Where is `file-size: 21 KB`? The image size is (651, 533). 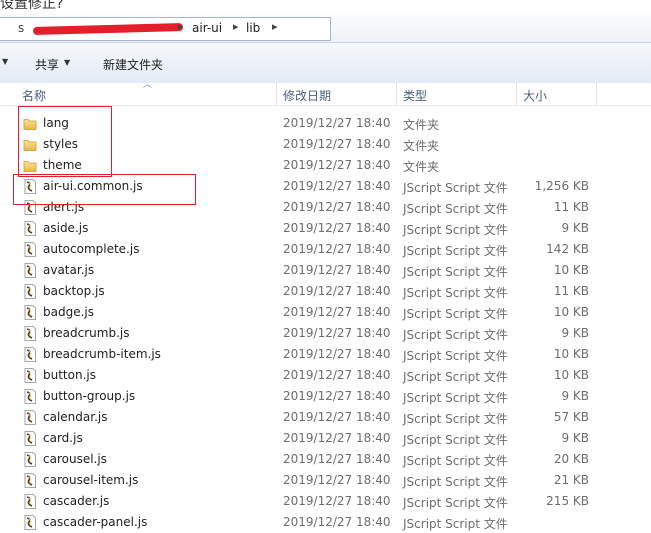
file-size: 21 KB is located at coordinates (571, 480).